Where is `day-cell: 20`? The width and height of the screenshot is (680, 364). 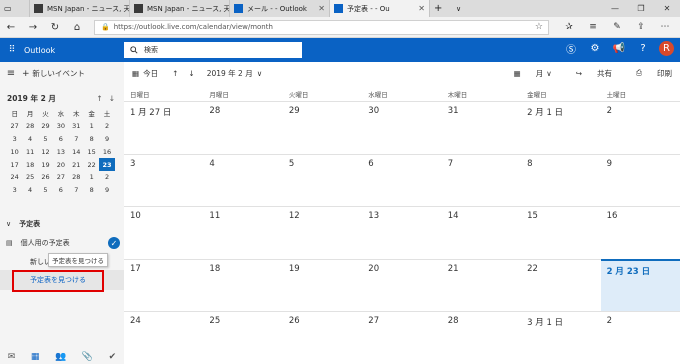 day-cell: 20 is located at coordinates (402, 285).